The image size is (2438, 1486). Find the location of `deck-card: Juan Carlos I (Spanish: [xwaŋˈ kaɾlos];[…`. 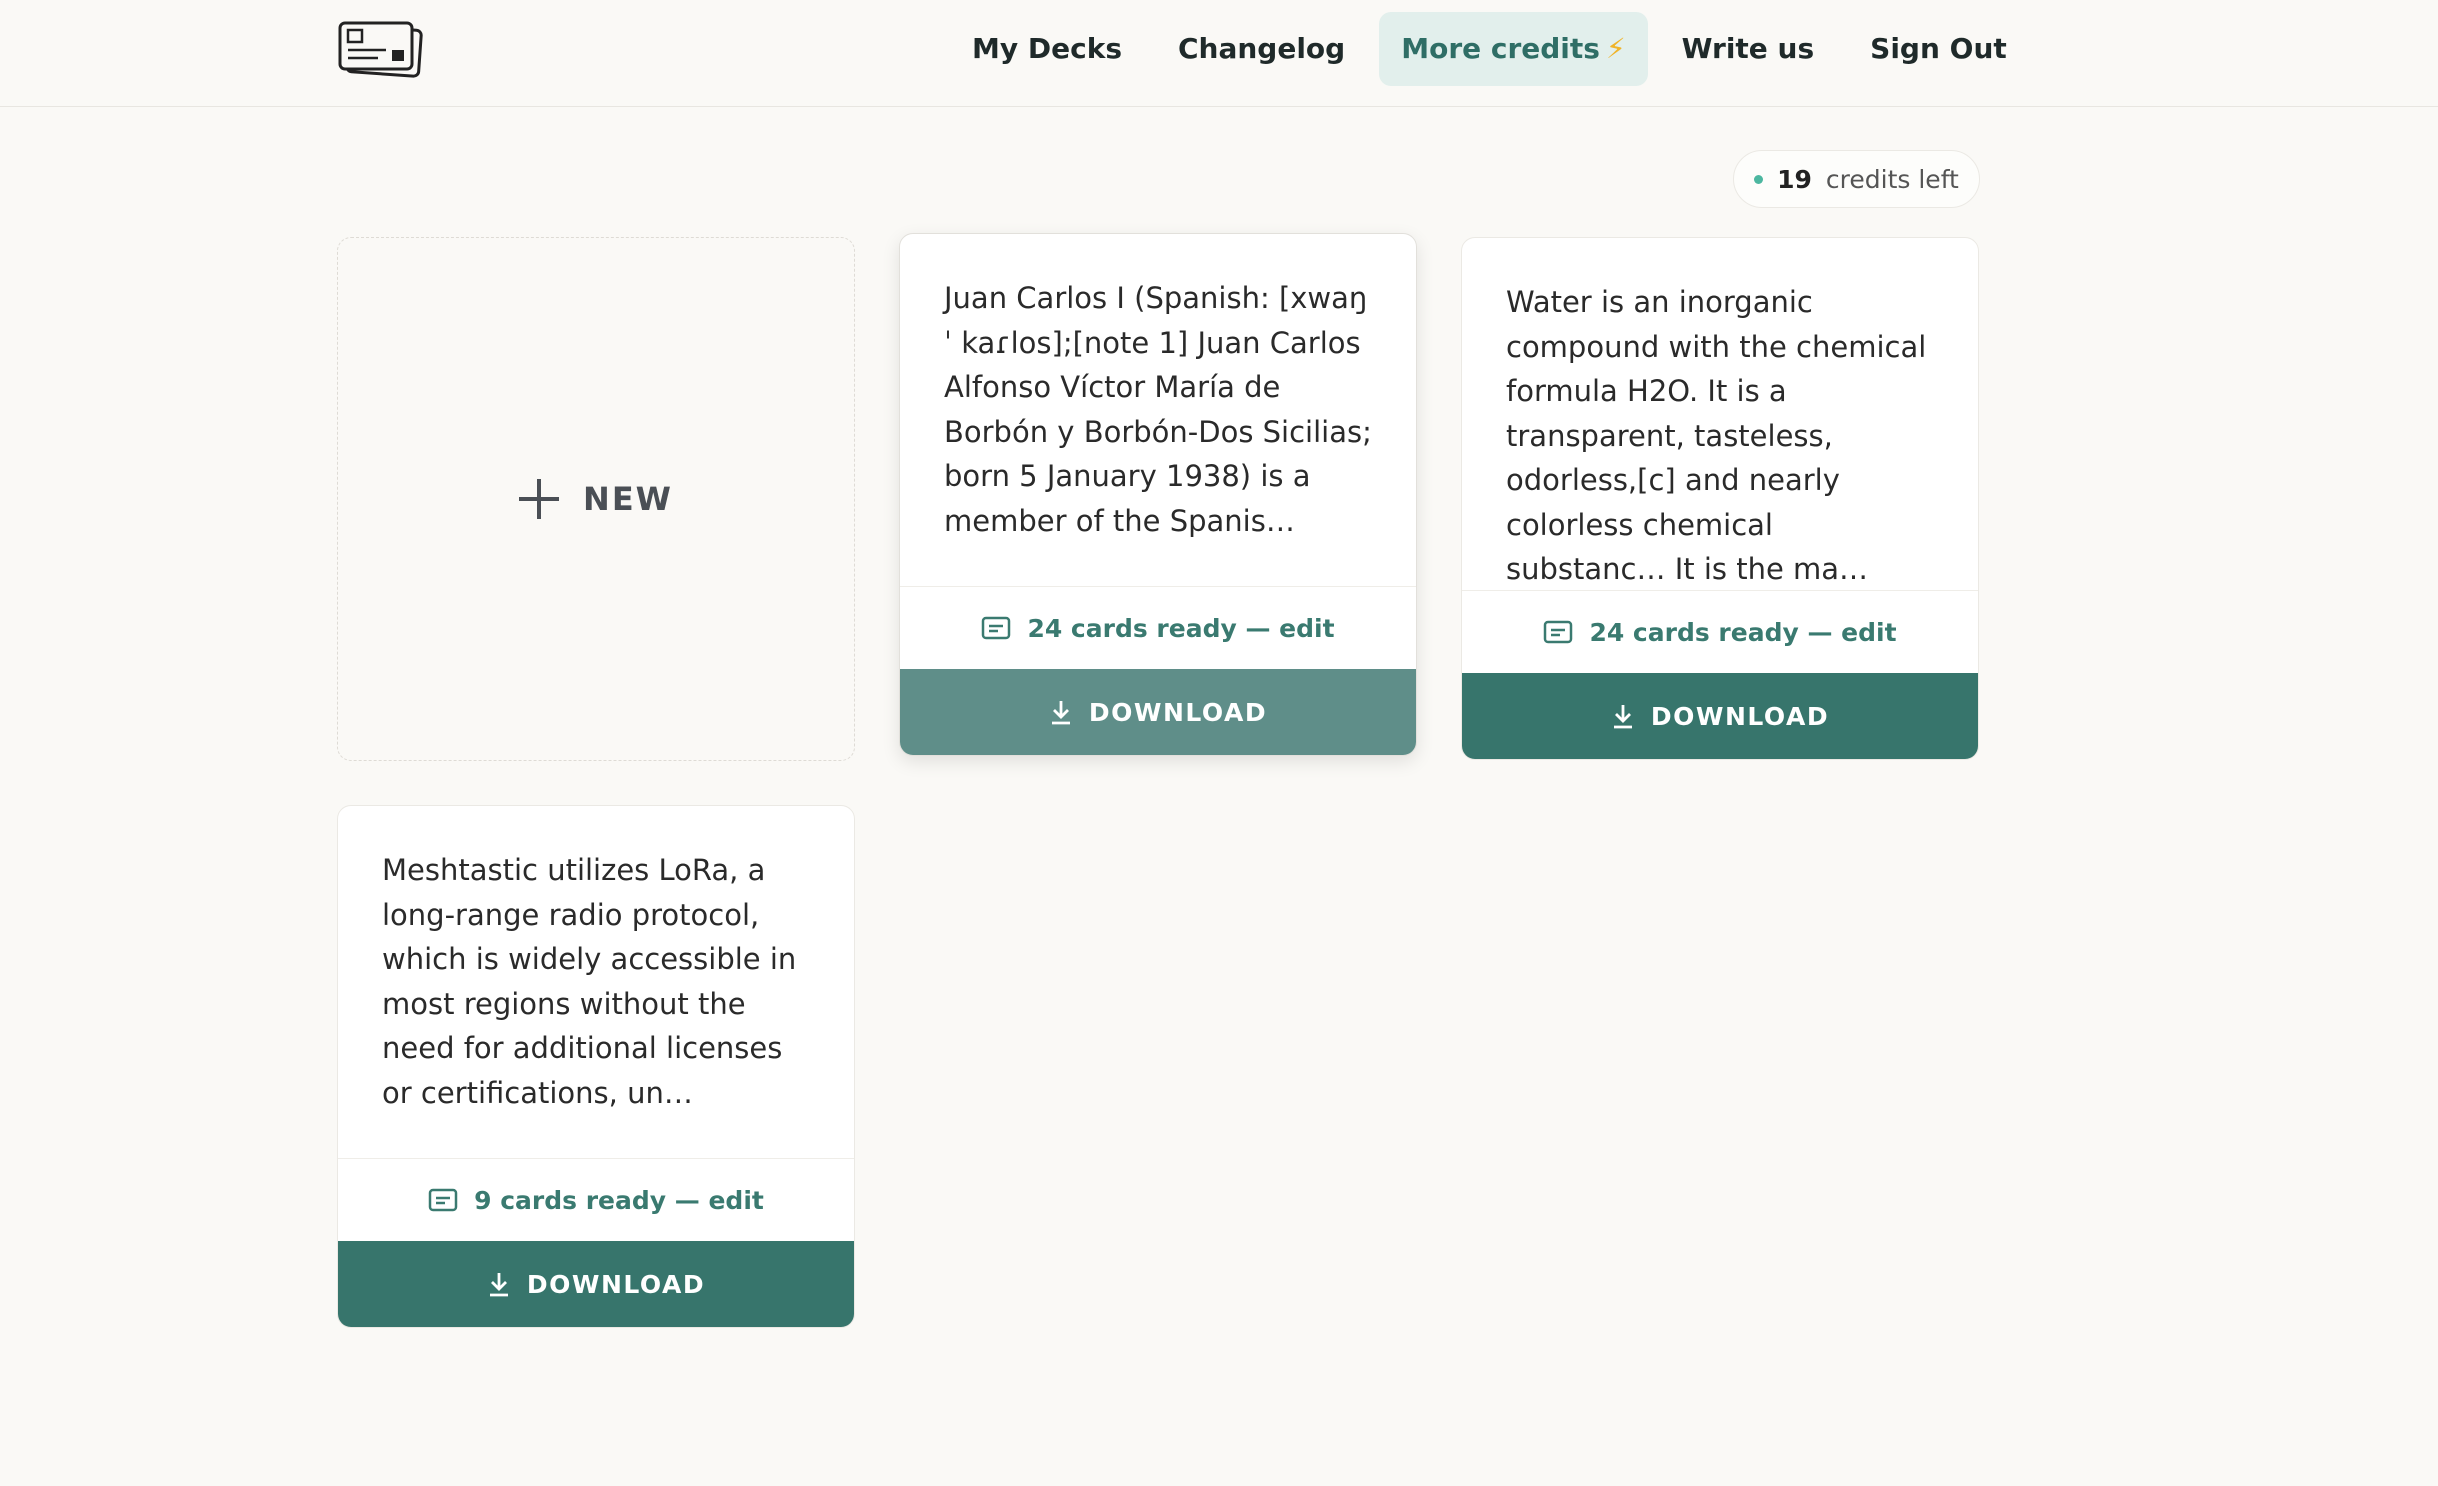

deck-card: Juan Carlos I (Spanish: [xwaŋˈ kaɾlos];[… is located at coordinates (1158, 494).